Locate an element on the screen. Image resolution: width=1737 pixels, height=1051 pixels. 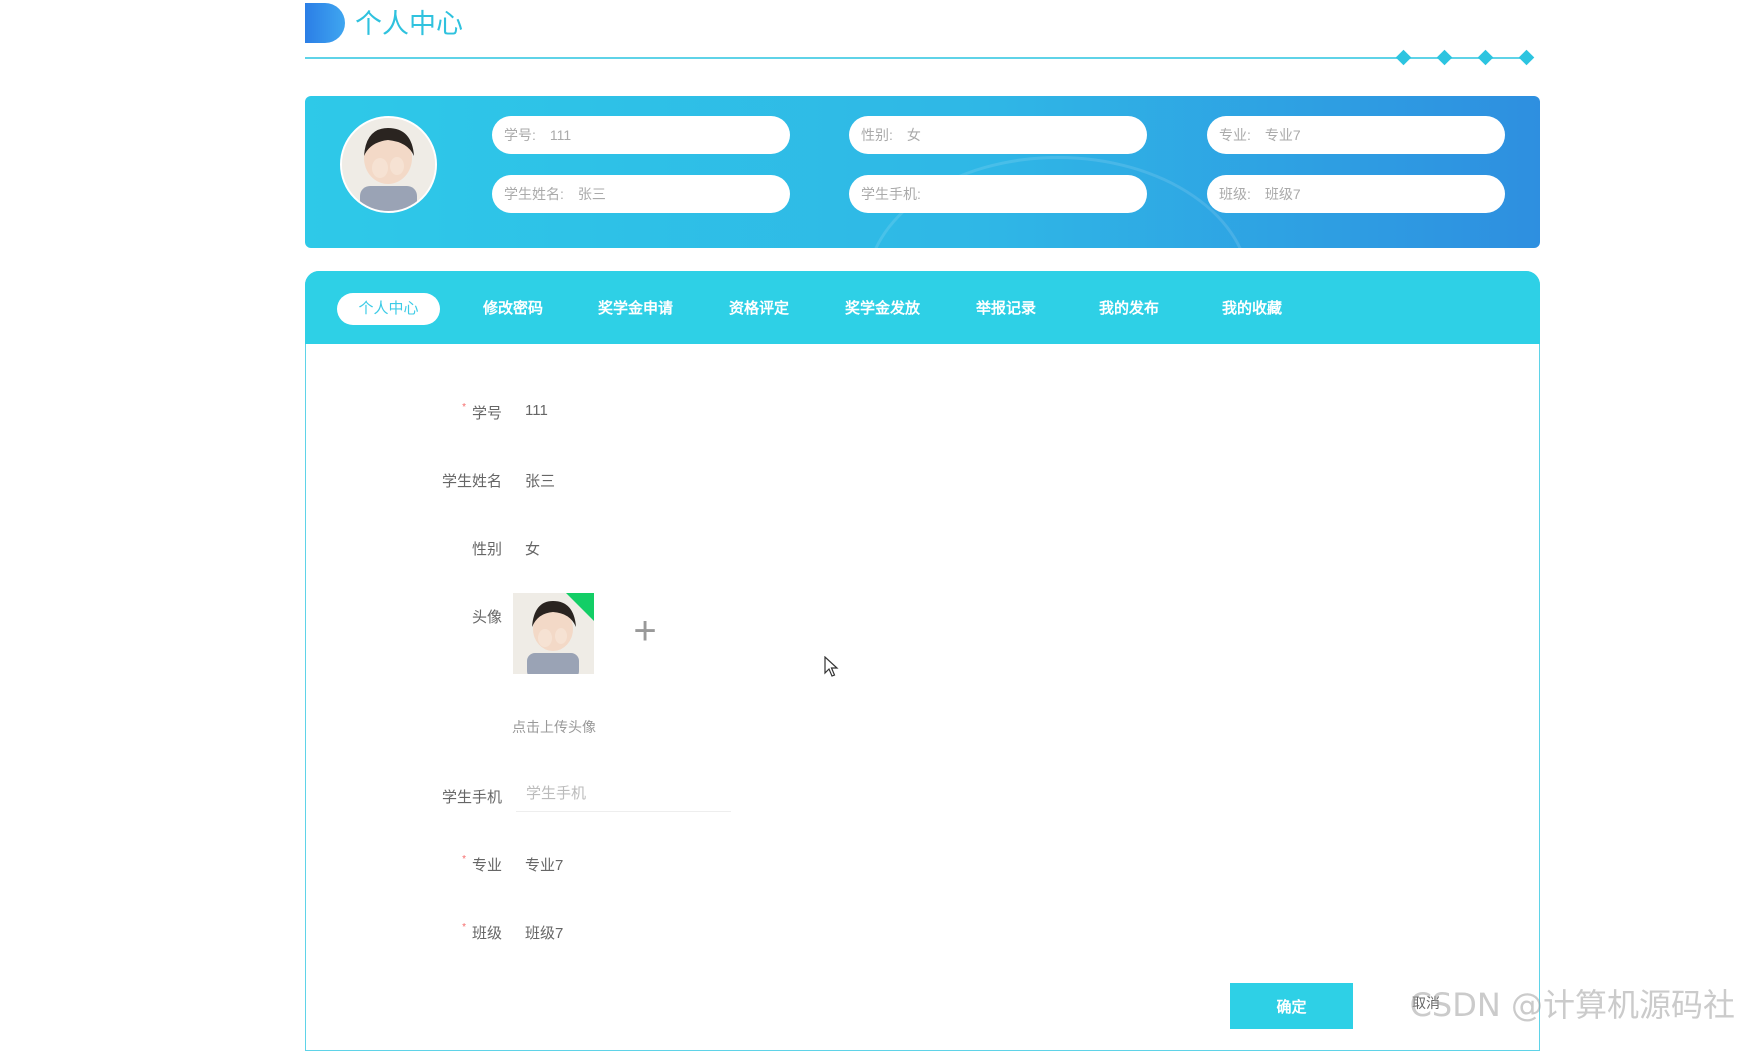
profile-field-major: 专业: 专业7 is located at coordinates (1356, 135).